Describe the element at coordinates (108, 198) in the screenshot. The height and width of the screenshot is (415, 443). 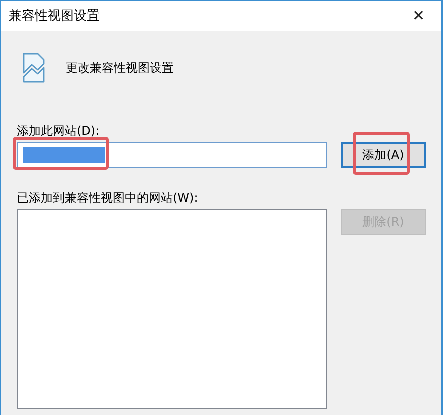
I see `list-label: 已添加到兼容性视图中的网站(W):` at that location.